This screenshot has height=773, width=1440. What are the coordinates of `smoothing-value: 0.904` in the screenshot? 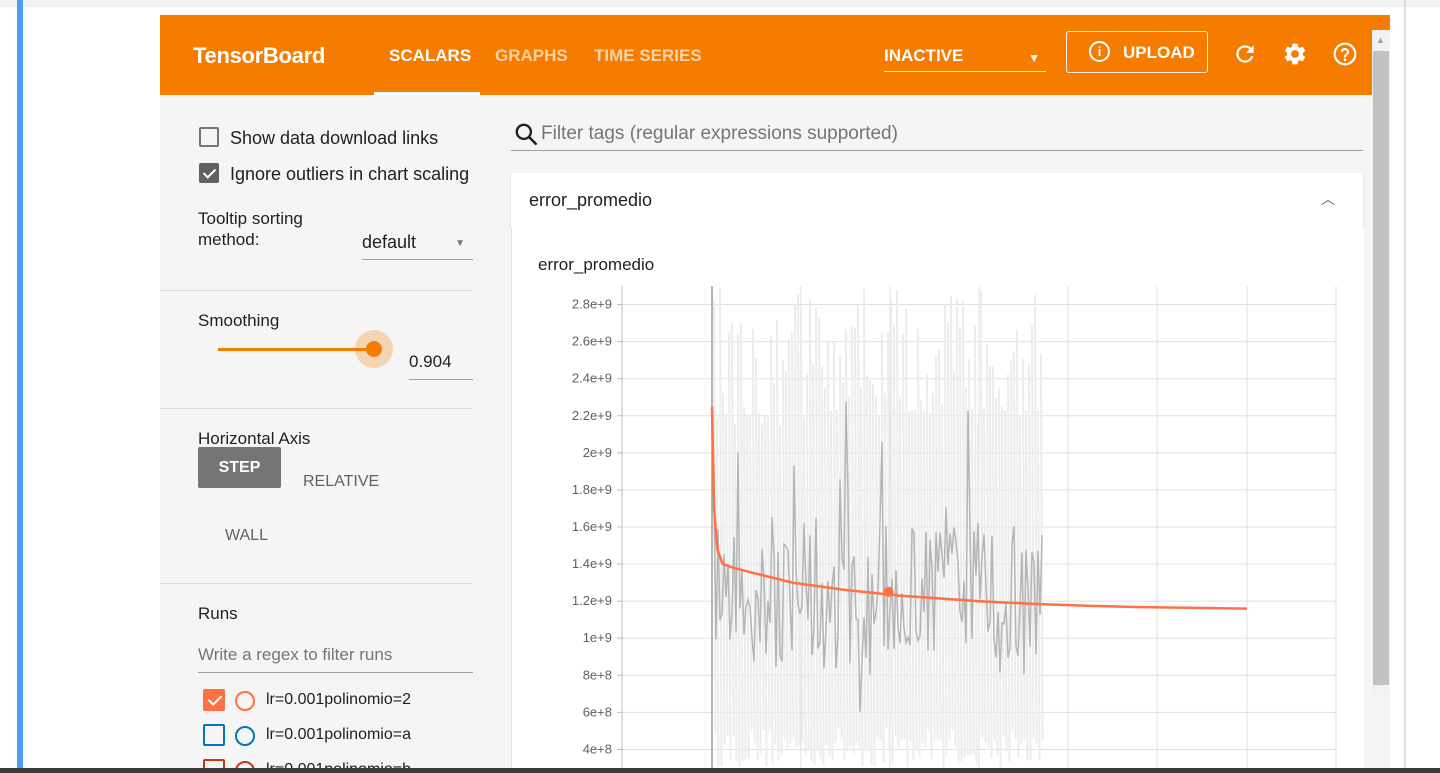 It's located at (430, 361).